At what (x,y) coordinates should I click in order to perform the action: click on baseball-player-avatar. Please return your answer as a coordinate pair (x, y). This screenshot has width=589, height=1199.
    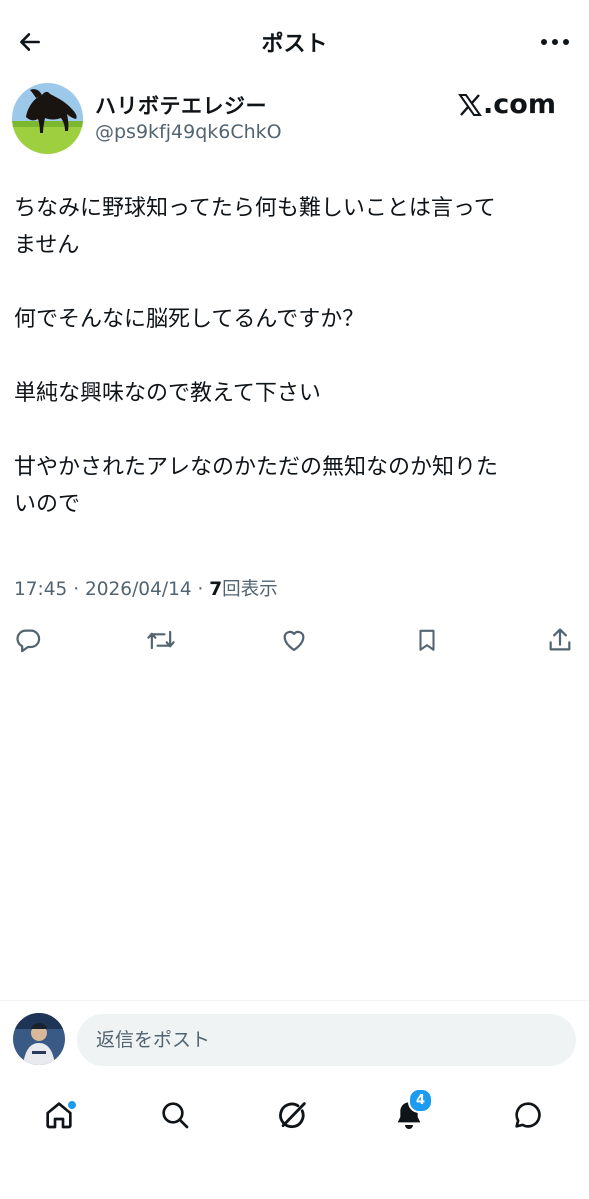
    Looking at the image, I should click on (39, 1039).